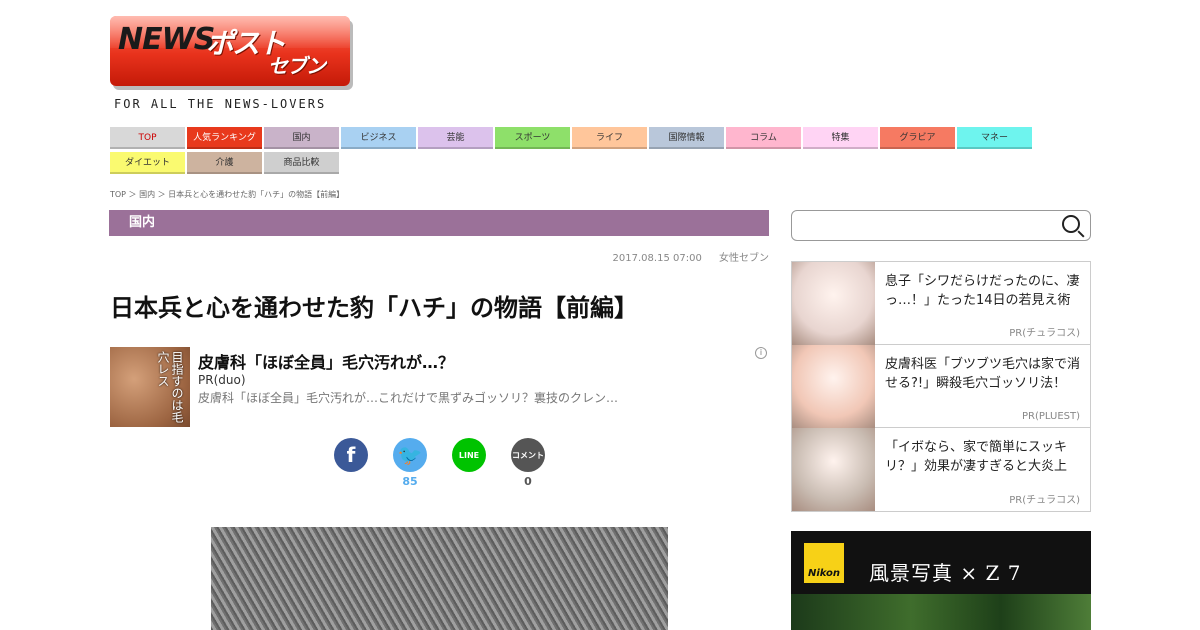 The height and width of the screenshot is (630, 1200). Describe the element at coordinates (410, 455) in the screenshot. I see `twitter-icon: 🐦` at that location.